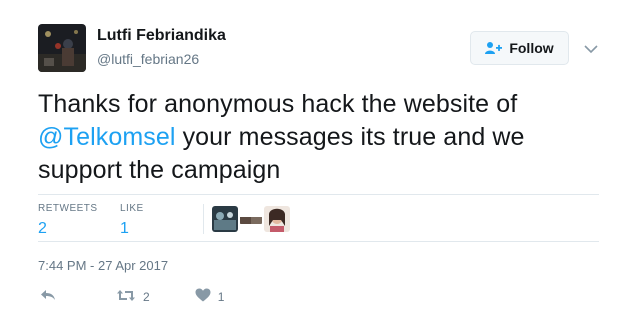 This screenshot has width=637, height=328. I want to click on person-add-icon, so click(494, 48).